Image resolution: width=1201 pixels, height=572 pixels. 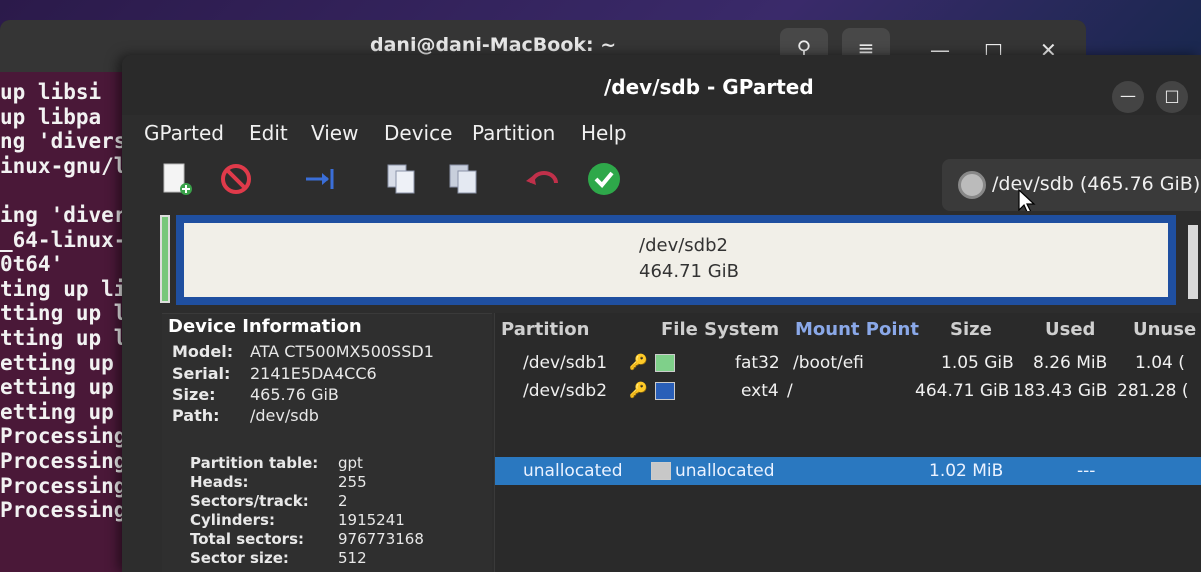 I want to click on menu-gparted: GParted, so click(x=184, y=133).